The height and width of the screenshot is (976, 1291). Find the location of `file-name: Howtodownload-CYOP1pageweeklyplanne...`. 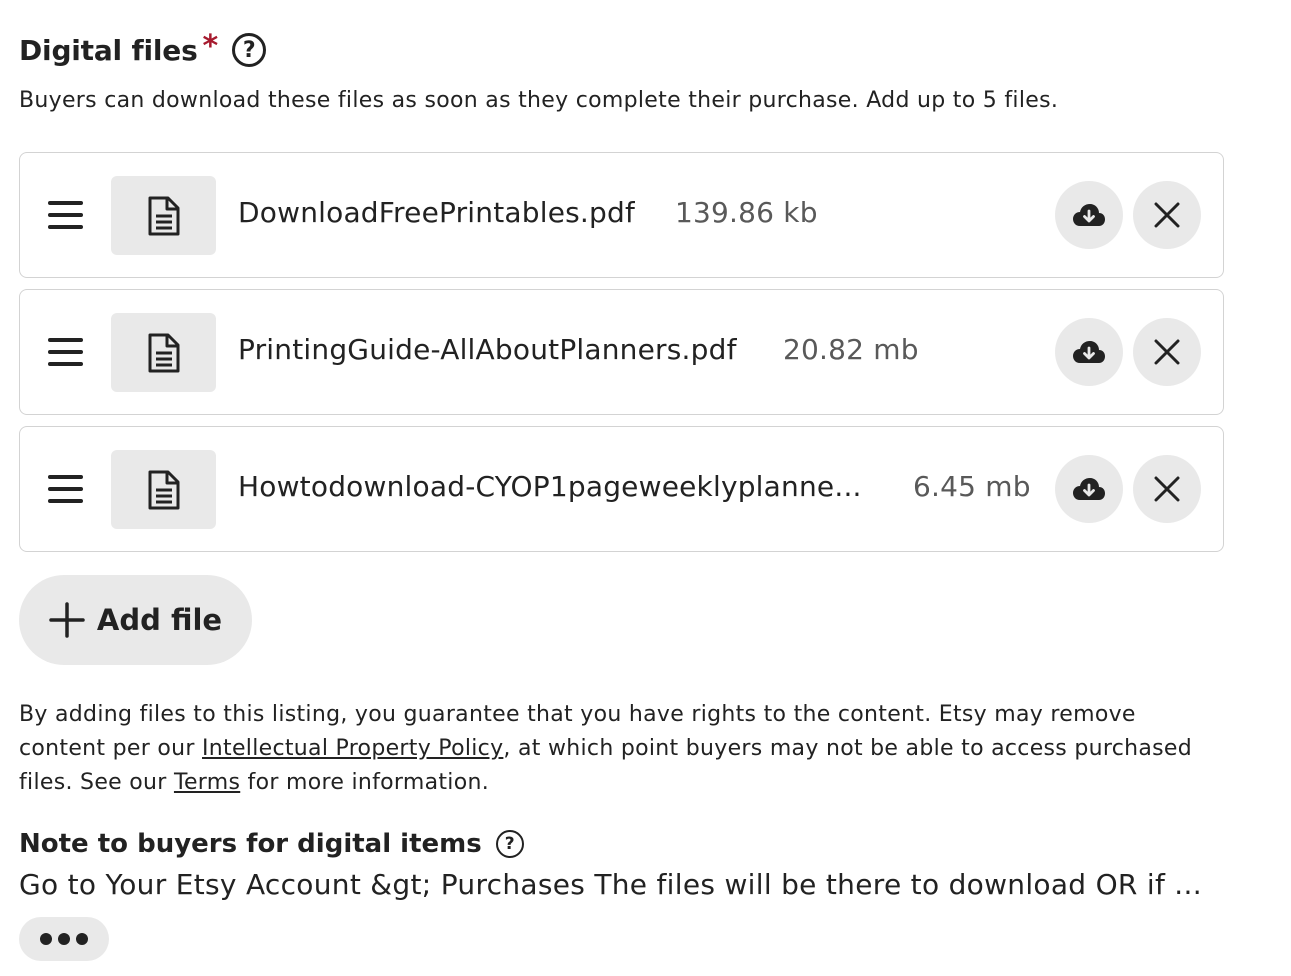

file-name: Howtodownload-CYOP1pageweeklyplanne... is located at coordinates (550, 486).